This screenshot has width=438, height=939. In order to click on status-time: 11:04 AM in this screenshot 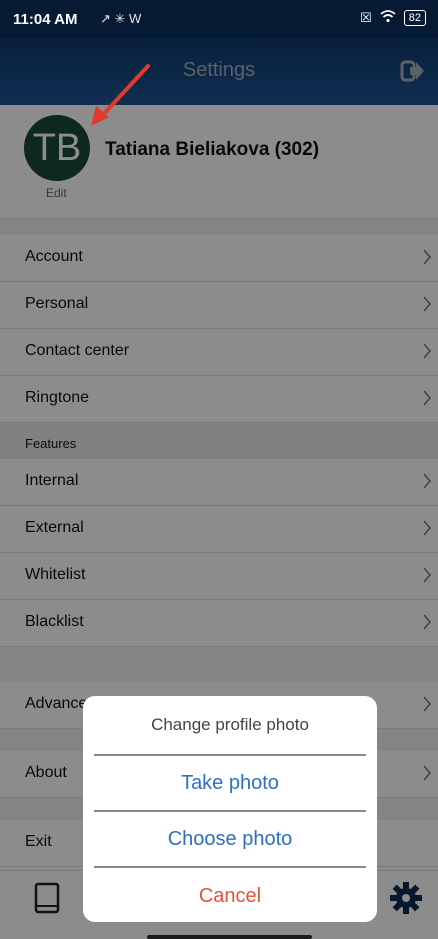, I will do `click(45, 19)`.